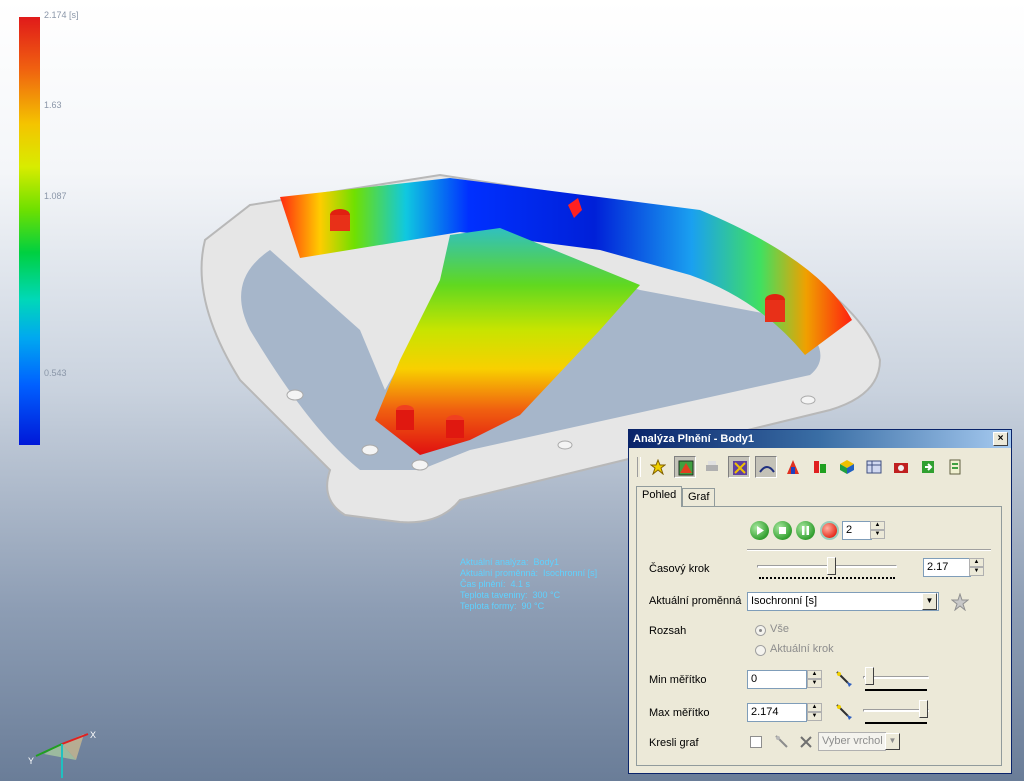 This screenshot has height=781, width=1024. I want to click on pressure-icon, so click(766, 467).